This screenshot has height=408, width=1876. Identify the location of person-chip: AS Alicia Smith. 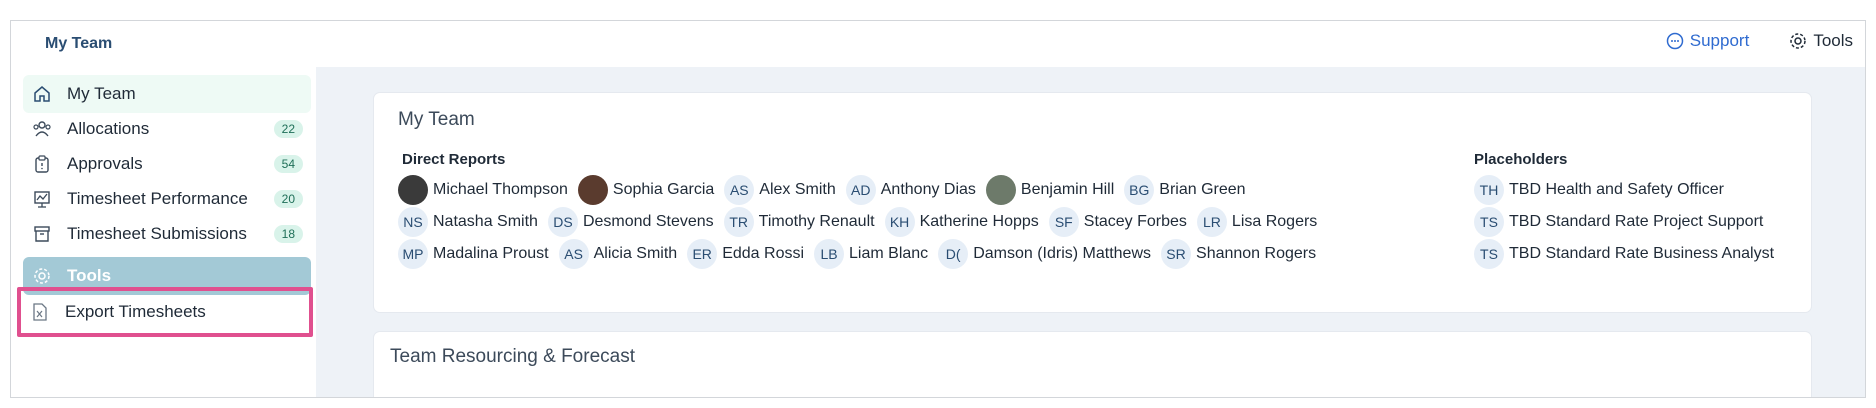
(618, 254).